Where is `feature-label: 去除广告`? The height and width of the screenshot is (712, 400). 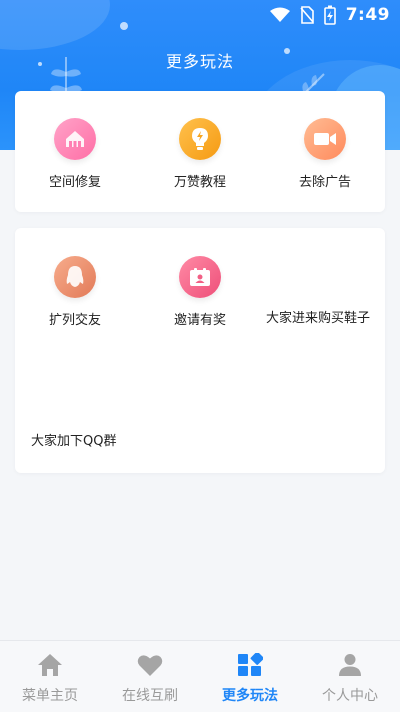 feature-label: 去除广告 is located at coordinates (324, 182).